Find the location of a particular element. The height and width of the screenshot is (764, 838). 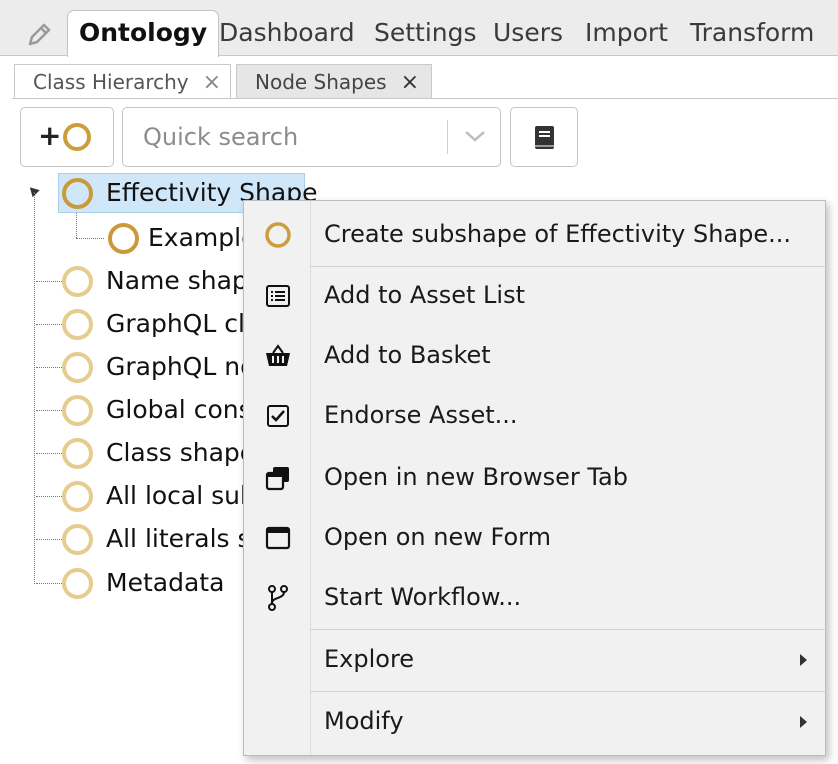

tree-node-label: Example is located at coordinates (202, 237).